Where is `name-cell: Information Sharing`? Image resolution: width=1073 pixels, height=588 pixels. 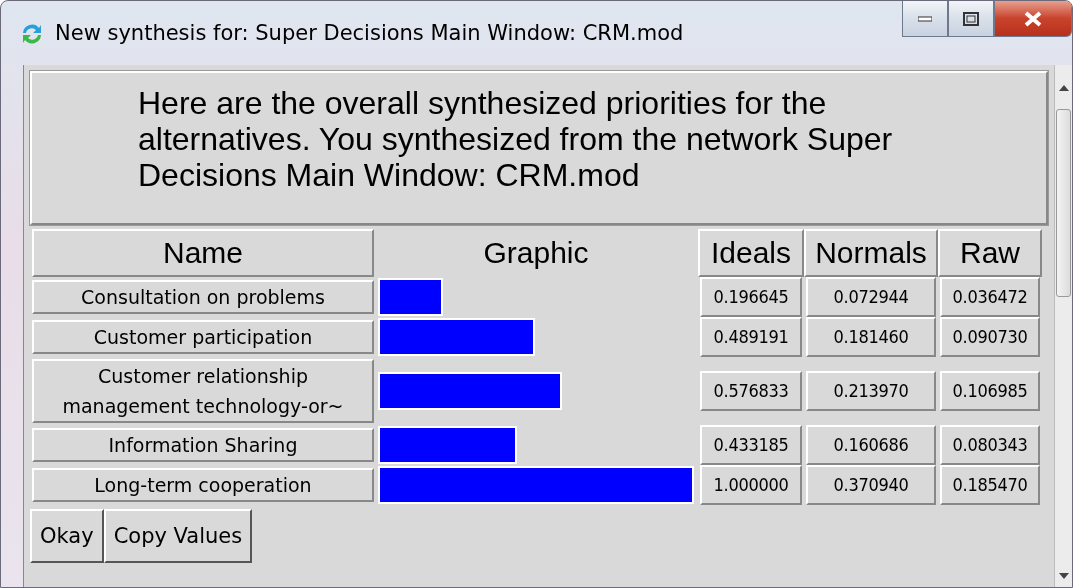 name-cell: Information Sharing is located at coordinates (203, 445).